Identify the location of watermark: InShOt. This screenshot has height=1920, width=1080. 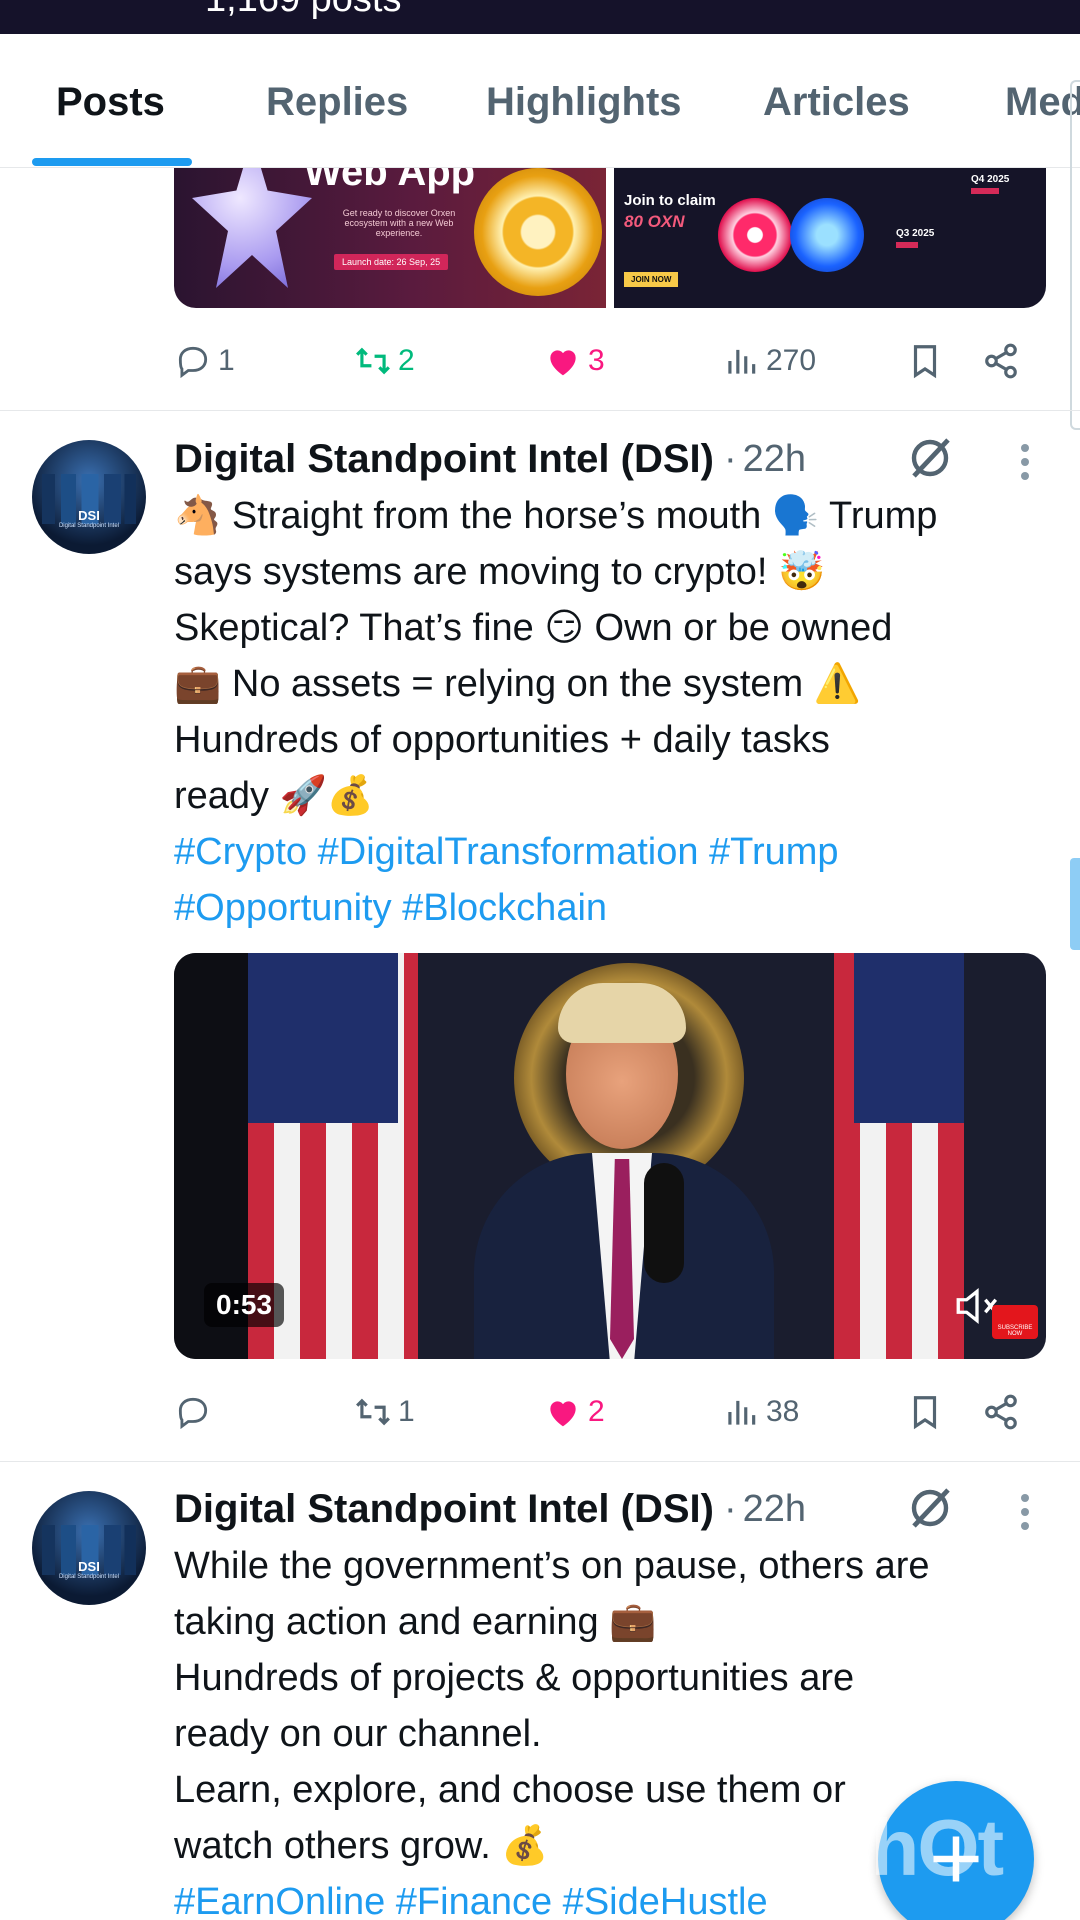
(878, 1847).